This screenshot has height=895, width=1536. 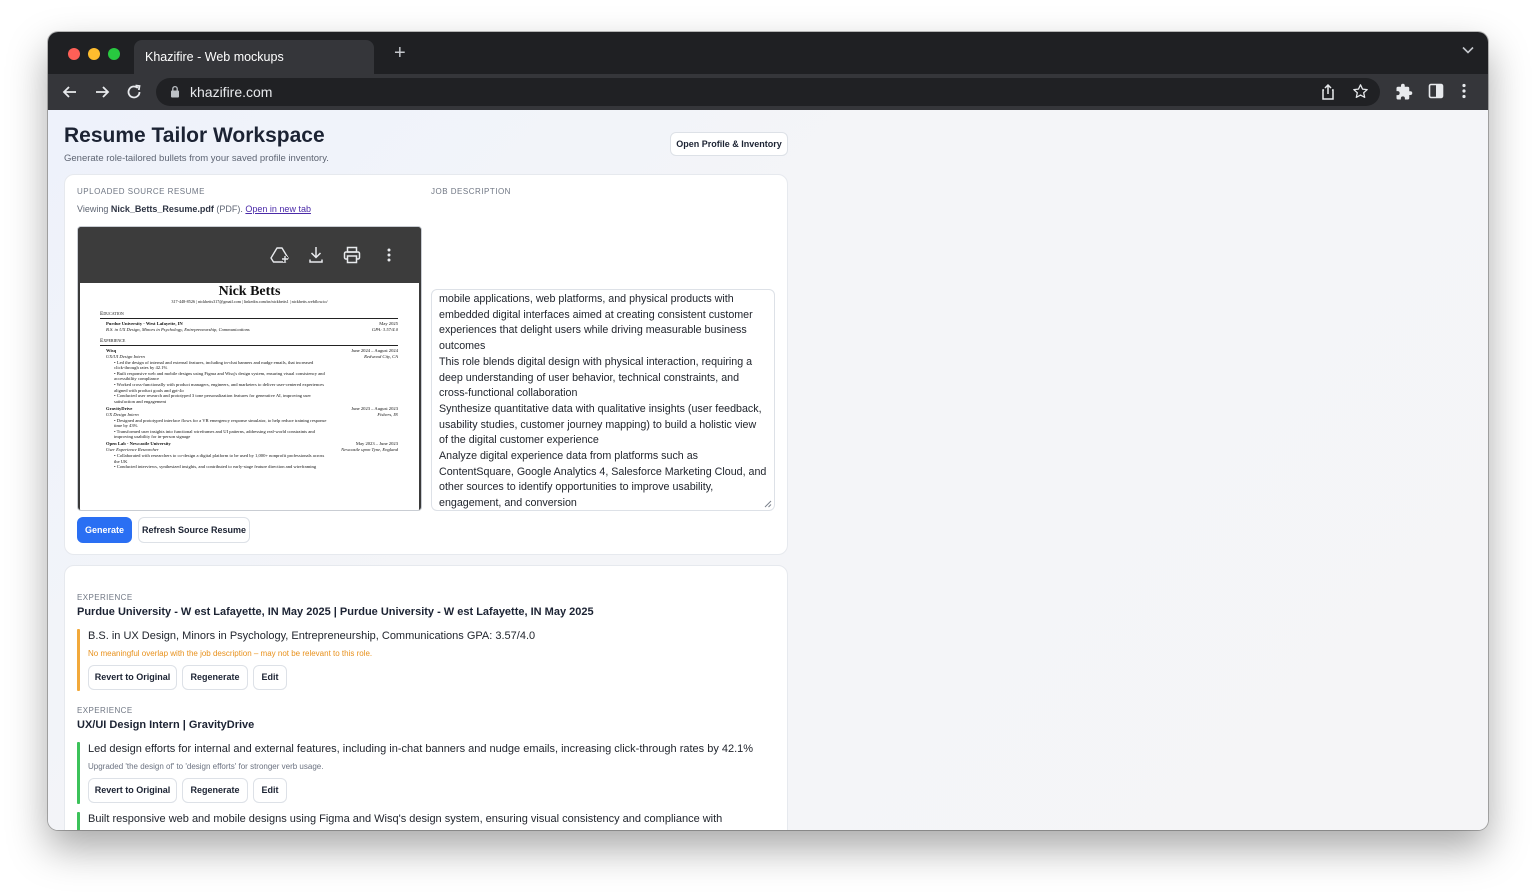 I want to click on bookmark-star-icon, so click(x=1360, y=91).